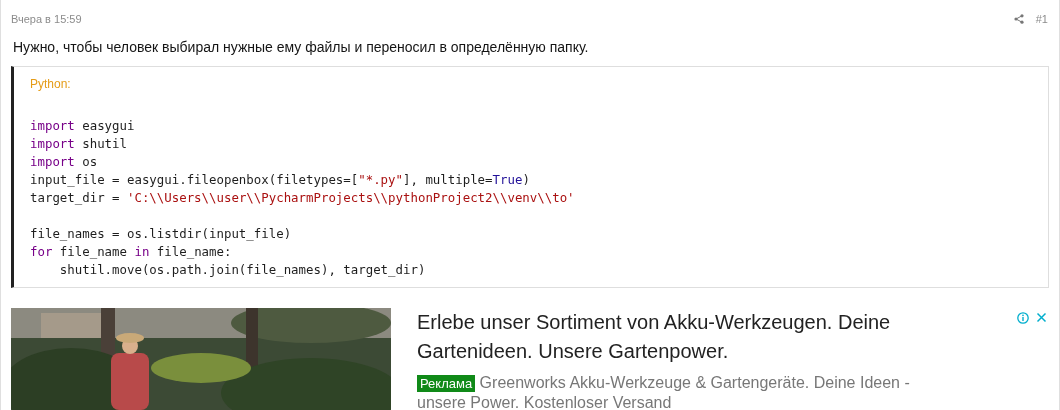  I want to click on code-line: target_dir = 'C:\\Users\\user\\PycharmProjects\\pythonProject2\\venv\\to', so click(303, 198).